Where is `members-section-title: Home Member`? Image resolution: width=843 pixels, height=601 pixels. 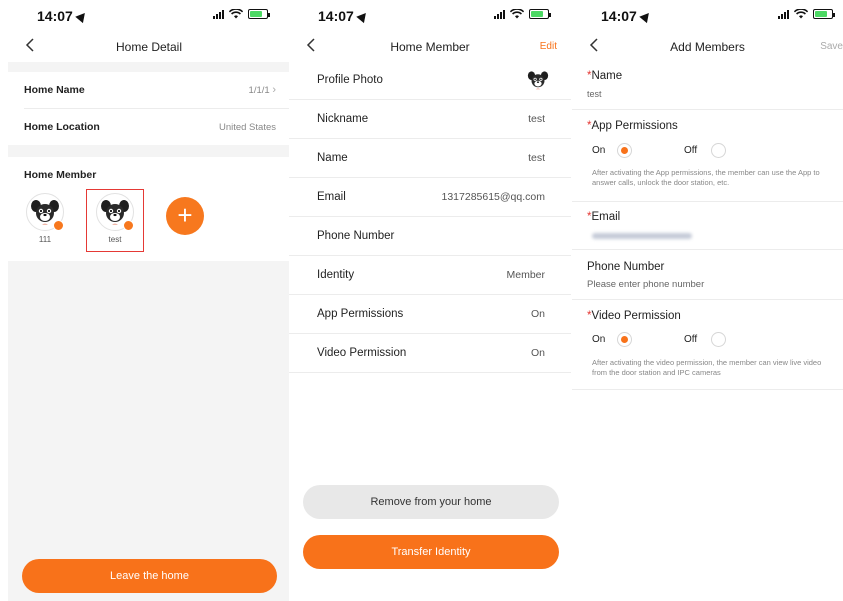 members-section-title: Home Member is located at coordinates (60, 175).